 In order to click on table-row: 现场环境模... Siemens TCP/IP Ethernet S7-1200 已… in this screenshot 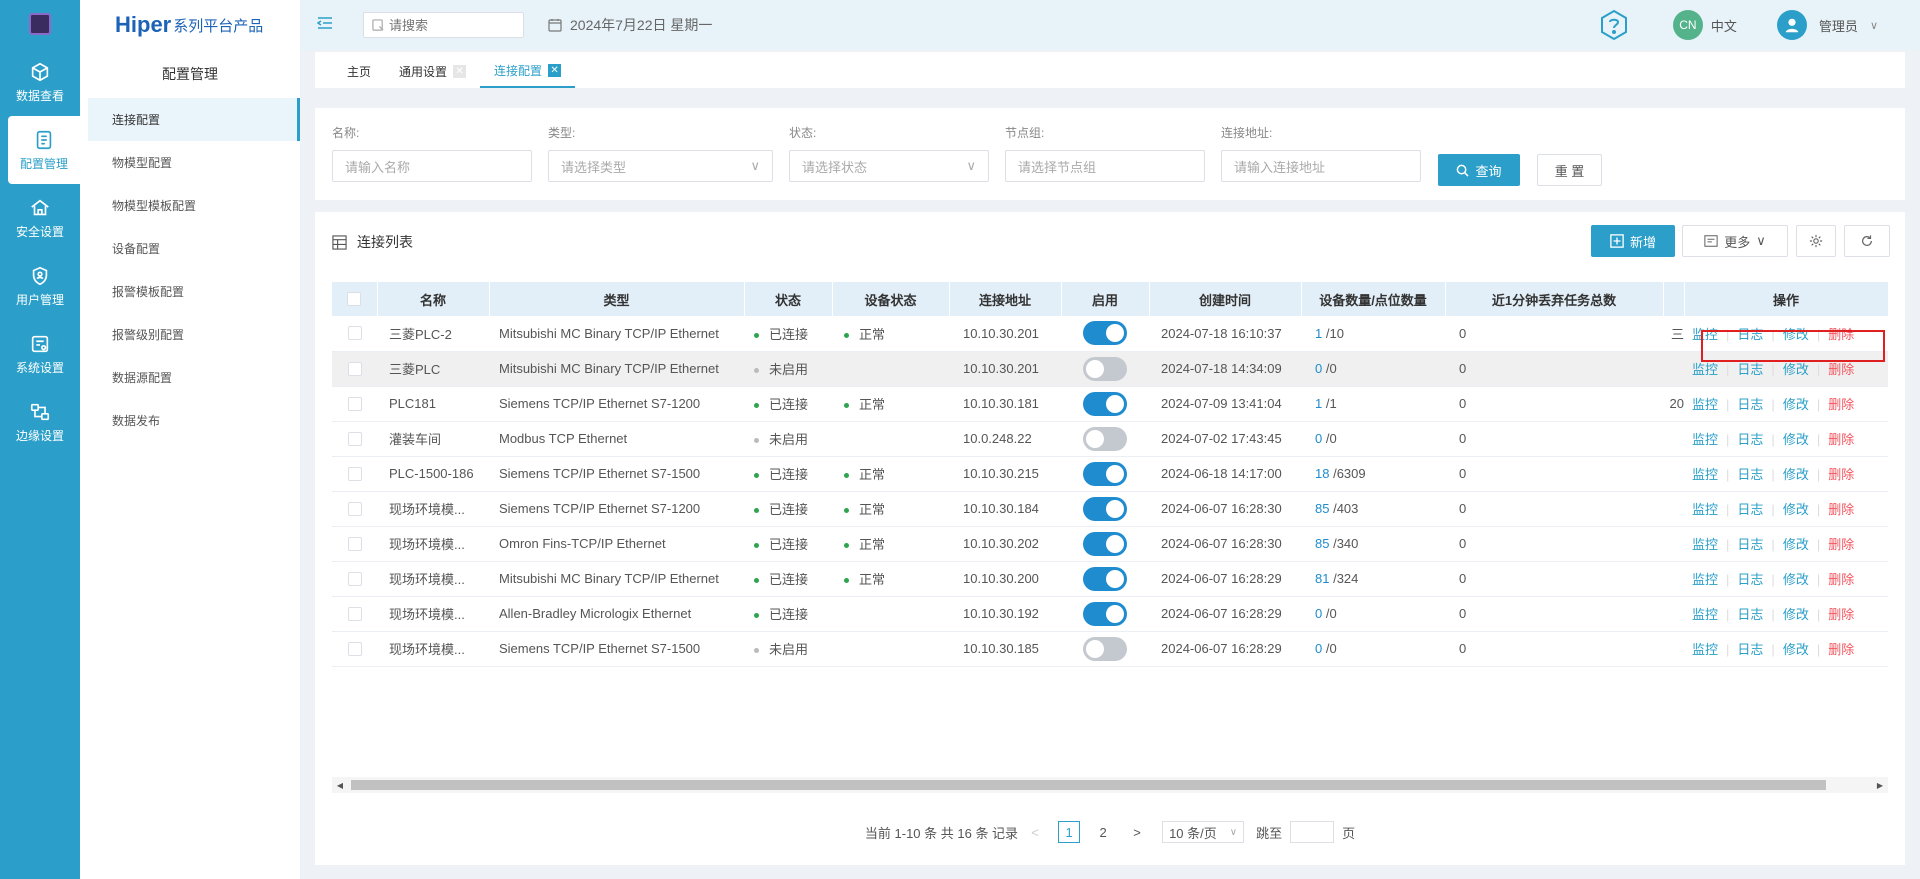, I will do `click(1110, 509)`.